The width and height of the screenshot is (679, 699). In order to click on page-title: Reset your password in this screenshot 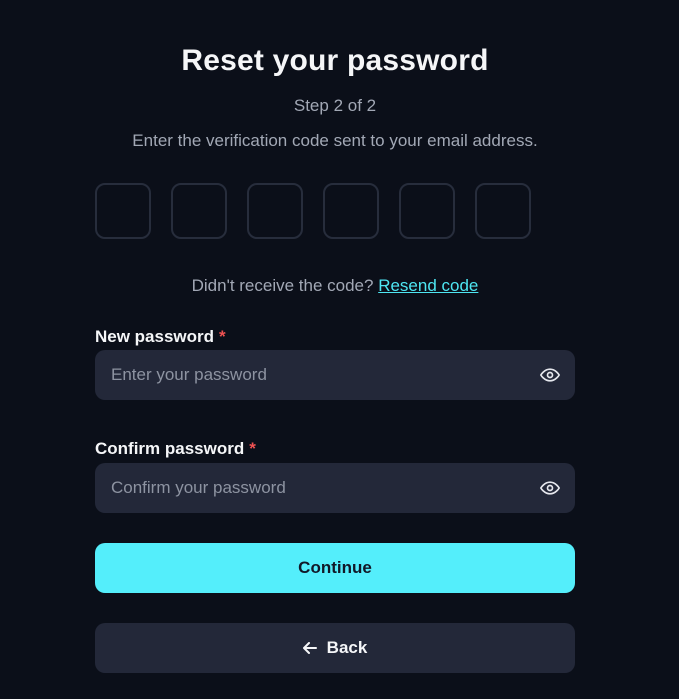, I will do `click(335, 60)`.